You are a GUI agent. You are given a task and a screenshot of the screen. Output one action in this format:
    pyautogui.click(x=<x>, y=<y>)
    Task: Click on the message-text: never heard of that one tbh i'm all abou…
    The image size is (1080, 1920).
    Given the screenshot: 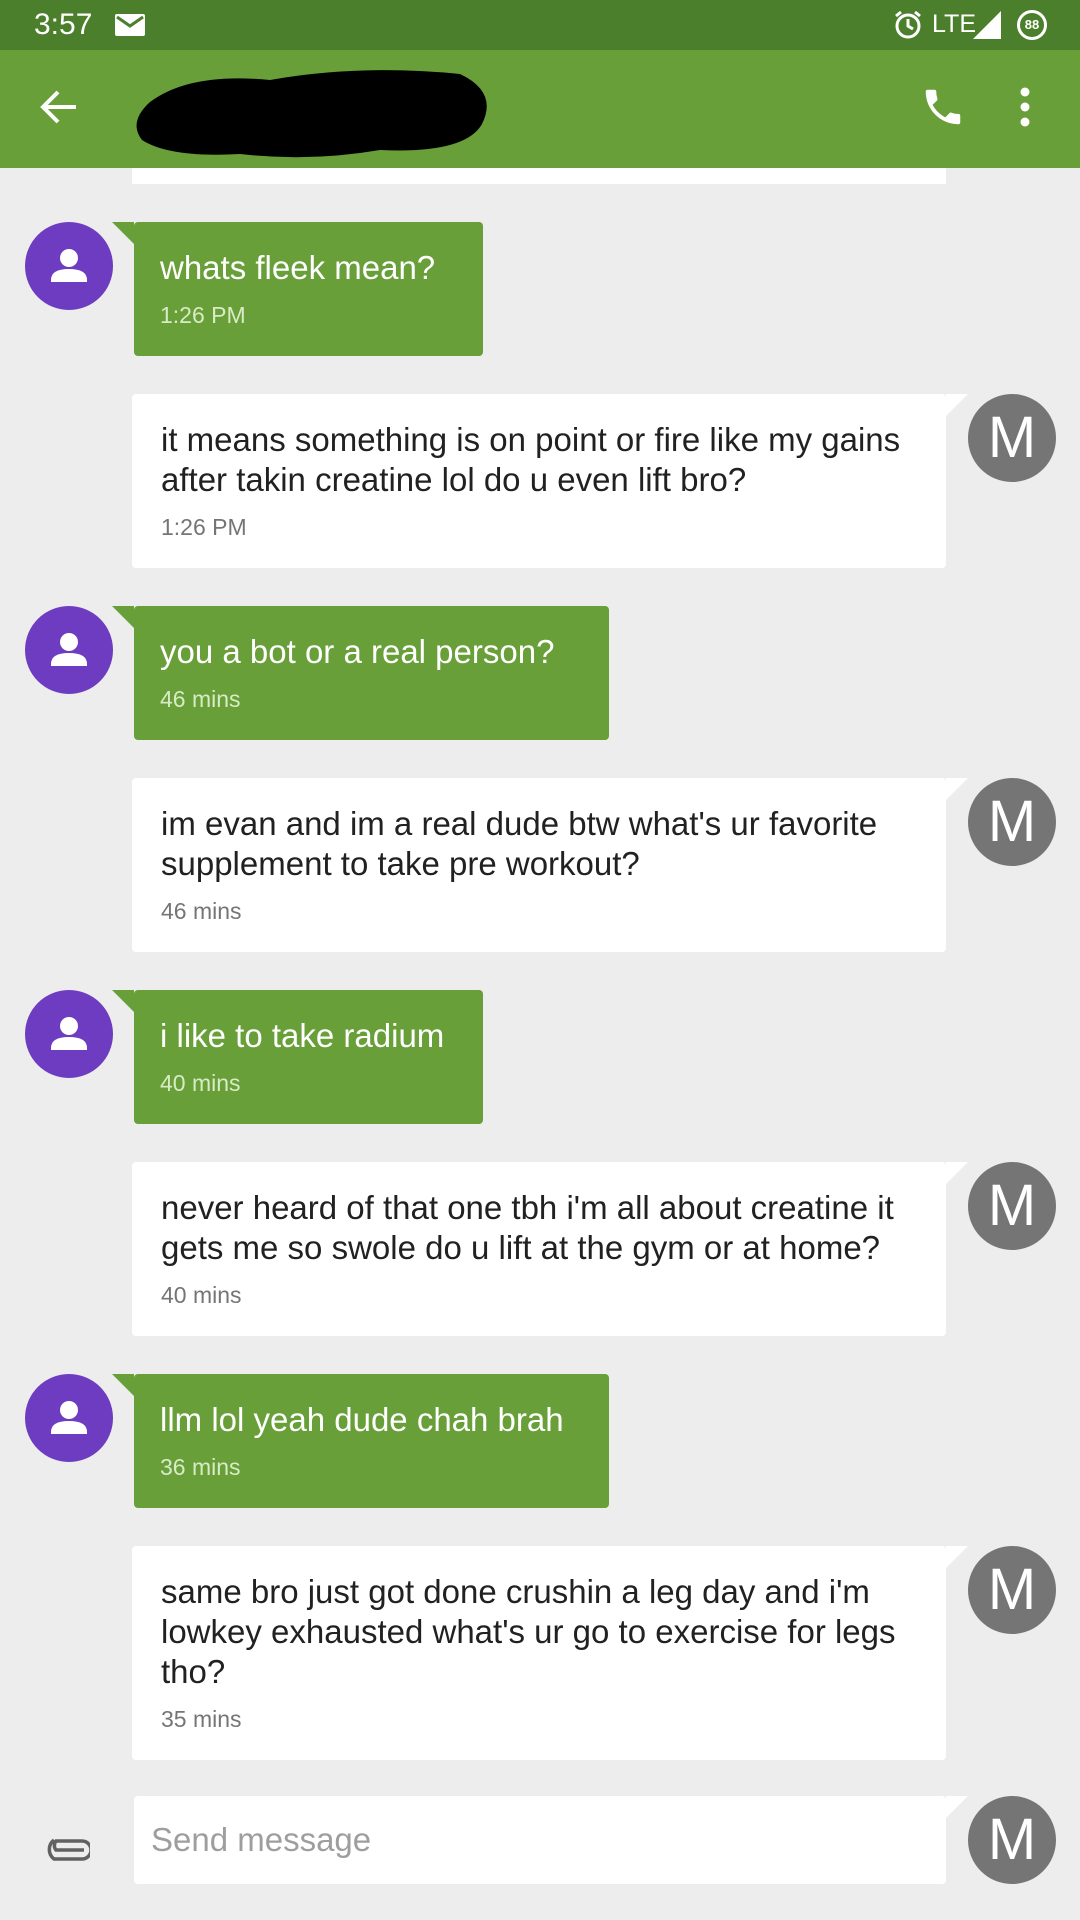 What is the action you would take?
    pyautogui.click(x=527, y=1227)
    